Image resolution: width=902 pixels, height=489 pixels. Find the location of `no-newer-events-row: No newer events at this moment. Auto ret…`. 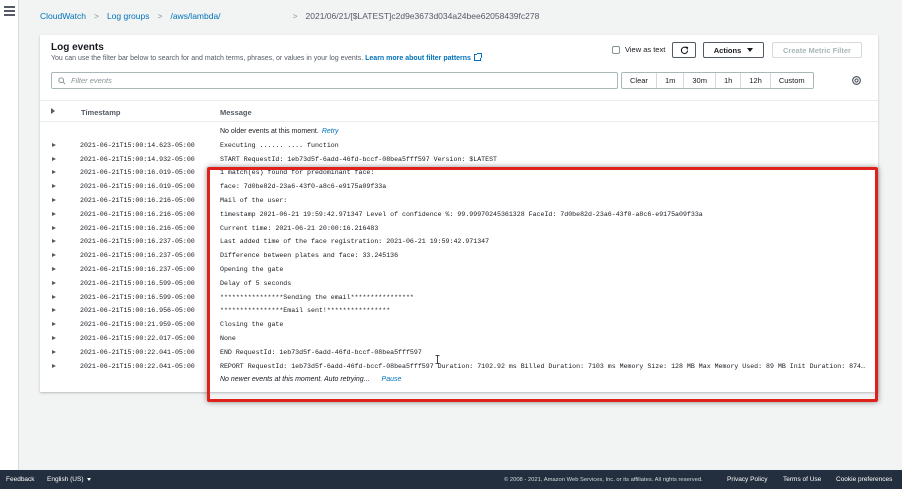

no-newer-events-row: No newer events at this moment. Auto ret… is located at coordinates (459, 380).